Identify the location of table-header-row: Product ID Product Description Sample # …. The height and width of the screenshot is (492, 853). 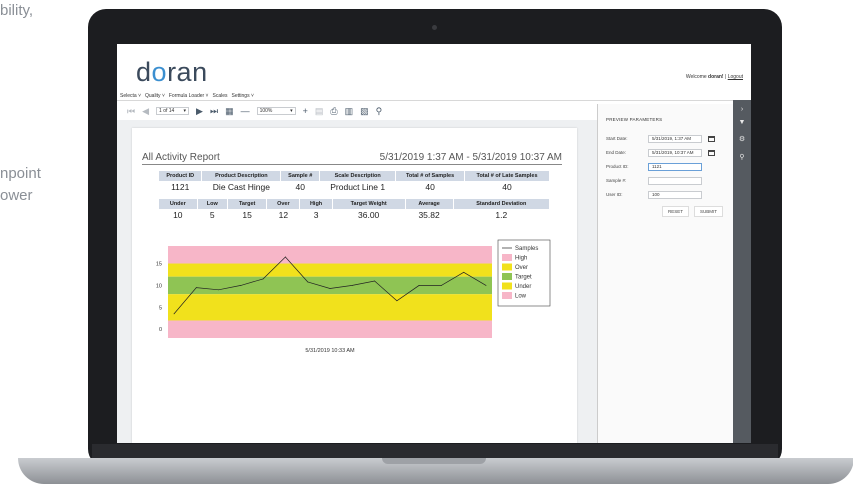
(353, 176).